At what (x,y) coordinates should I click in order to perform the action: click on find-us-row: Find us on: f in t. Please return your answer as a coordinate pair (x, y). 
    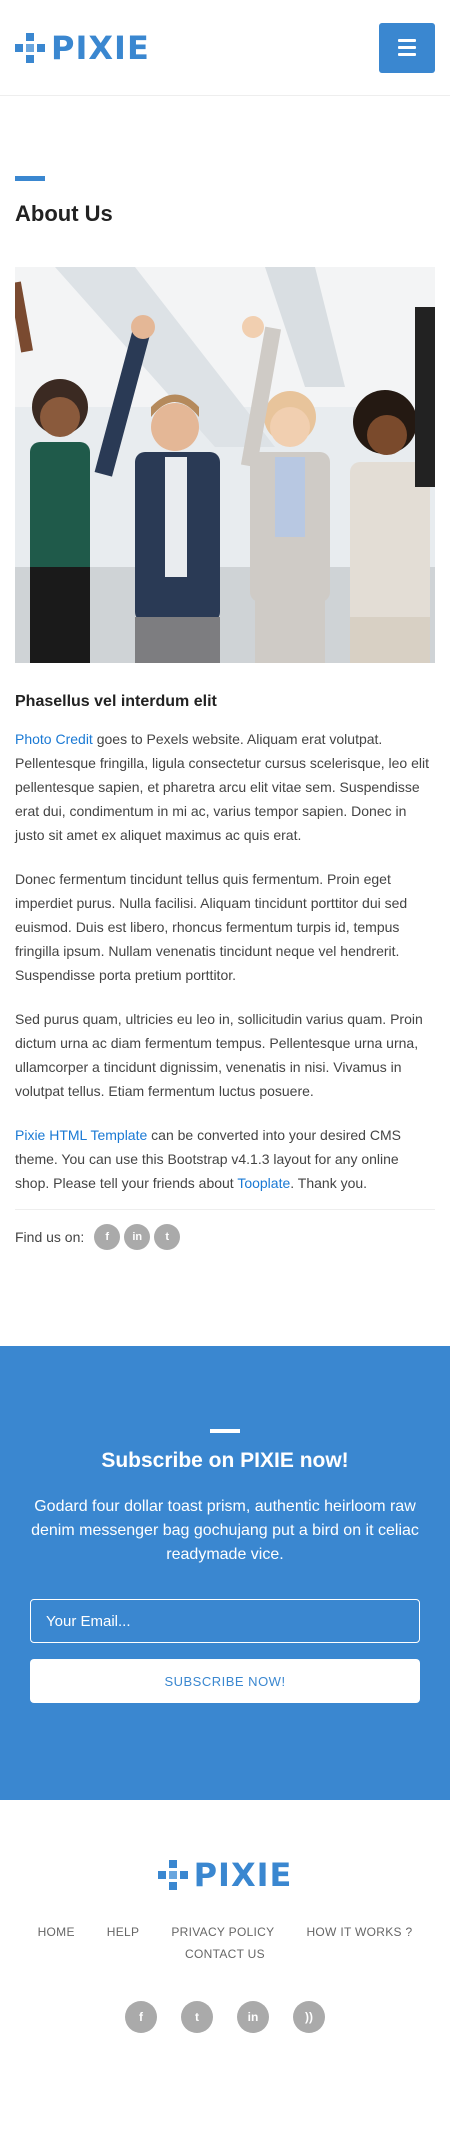
    Looking at the image, I should click on (225, 1237).